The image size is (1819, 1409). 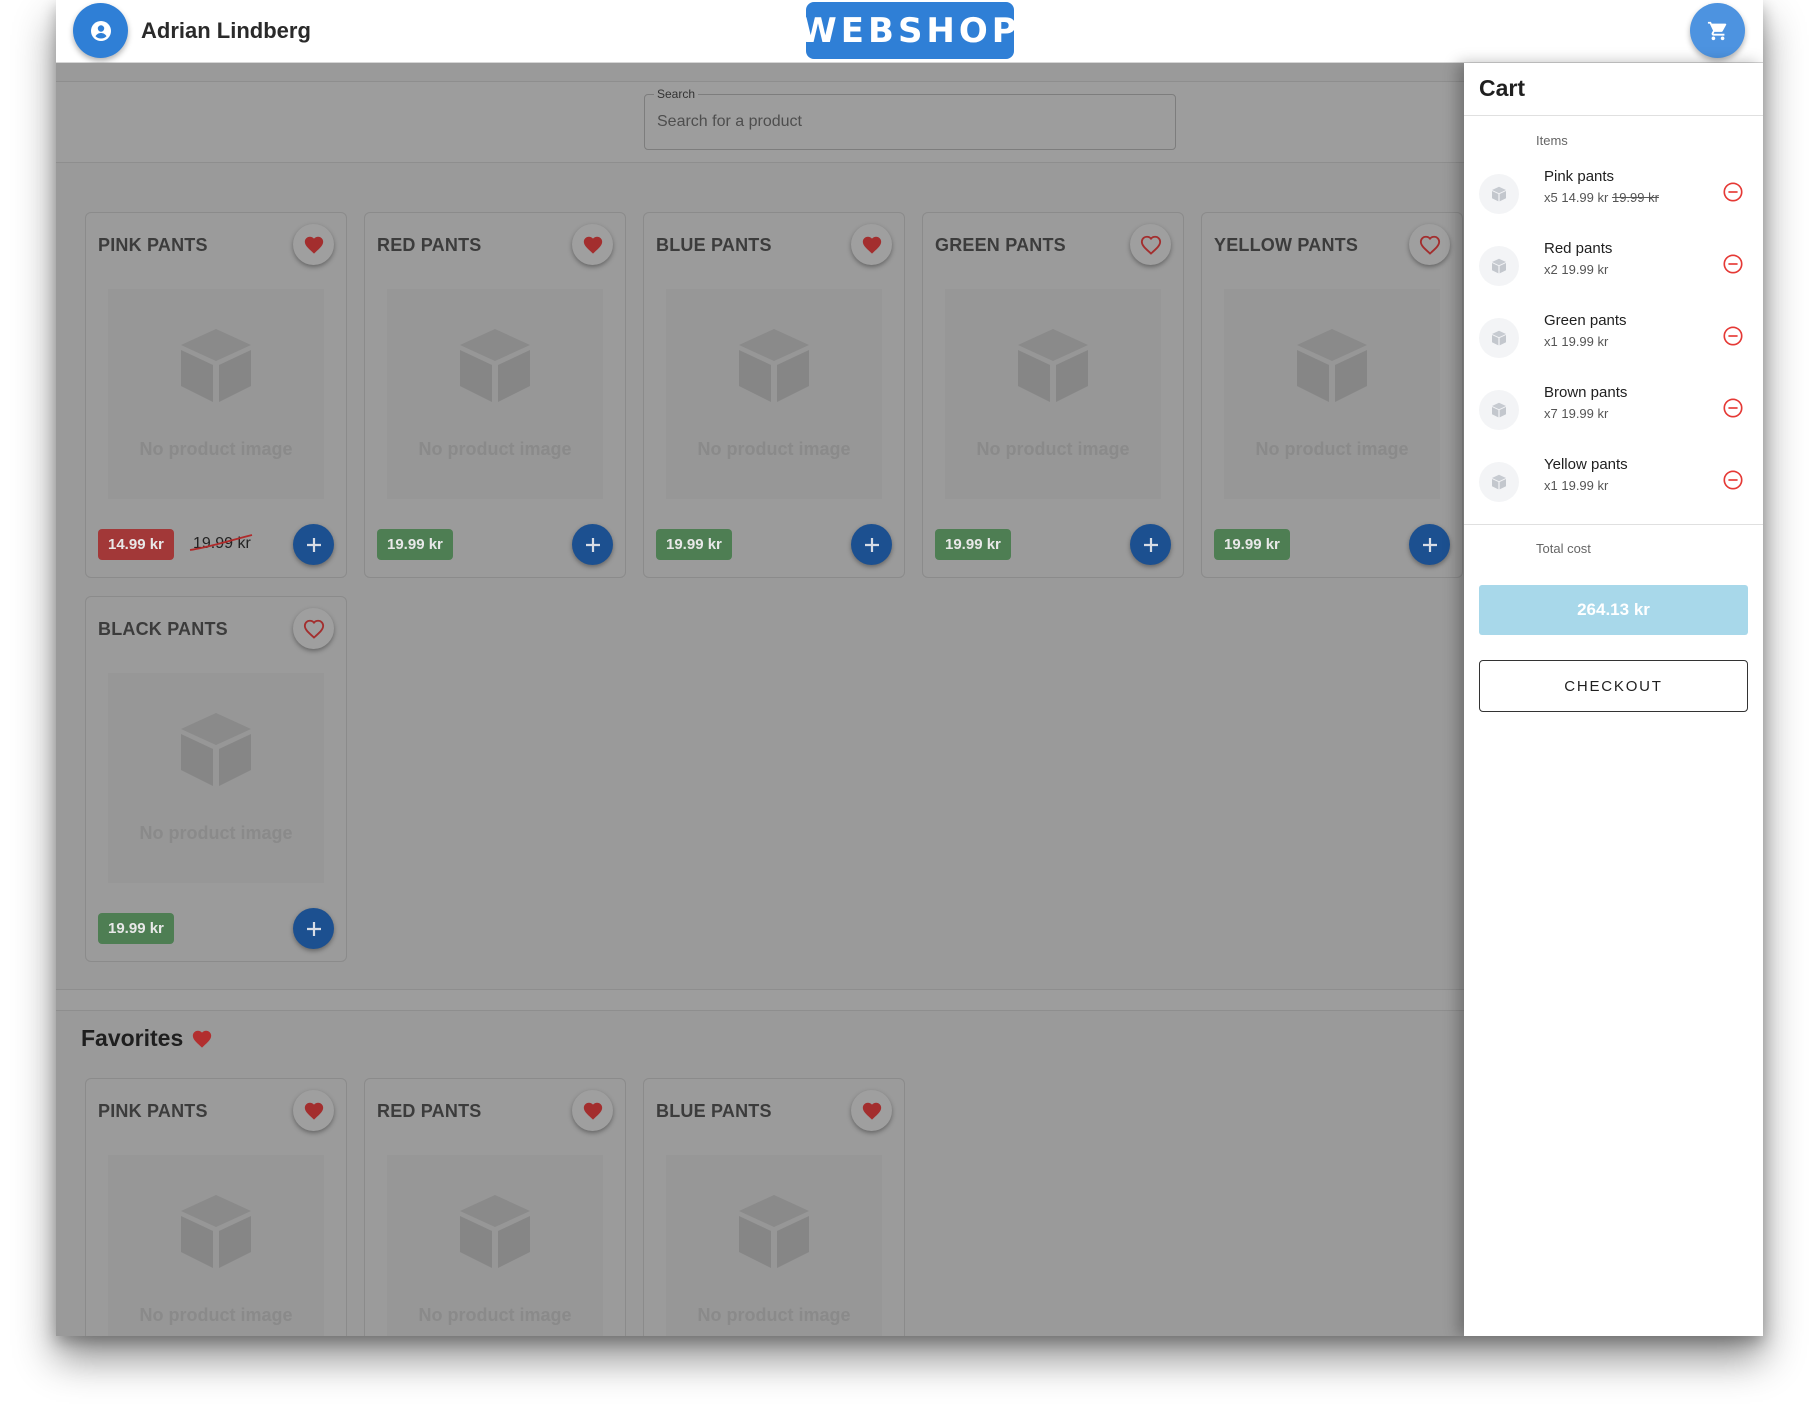 I want to click on product-card: BLUE PANTS No product image, so click(x=774, y=1207).